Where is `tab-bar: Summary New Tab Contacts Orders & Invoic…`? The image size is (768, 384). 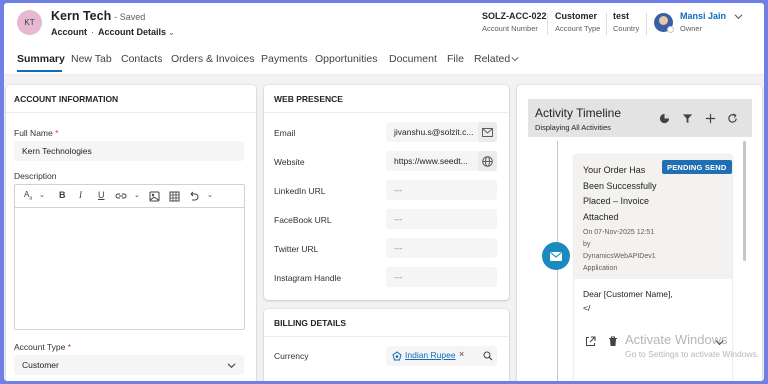 tab-bar: Summary New Tab Contacts Orders & Invoic… is located at coordinates (384, 59).